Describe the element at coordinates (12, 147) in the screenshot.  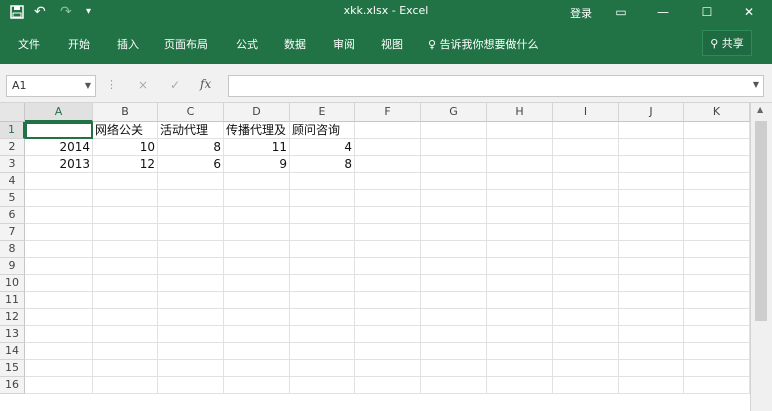
I see `row-header-2: 2` at that location.